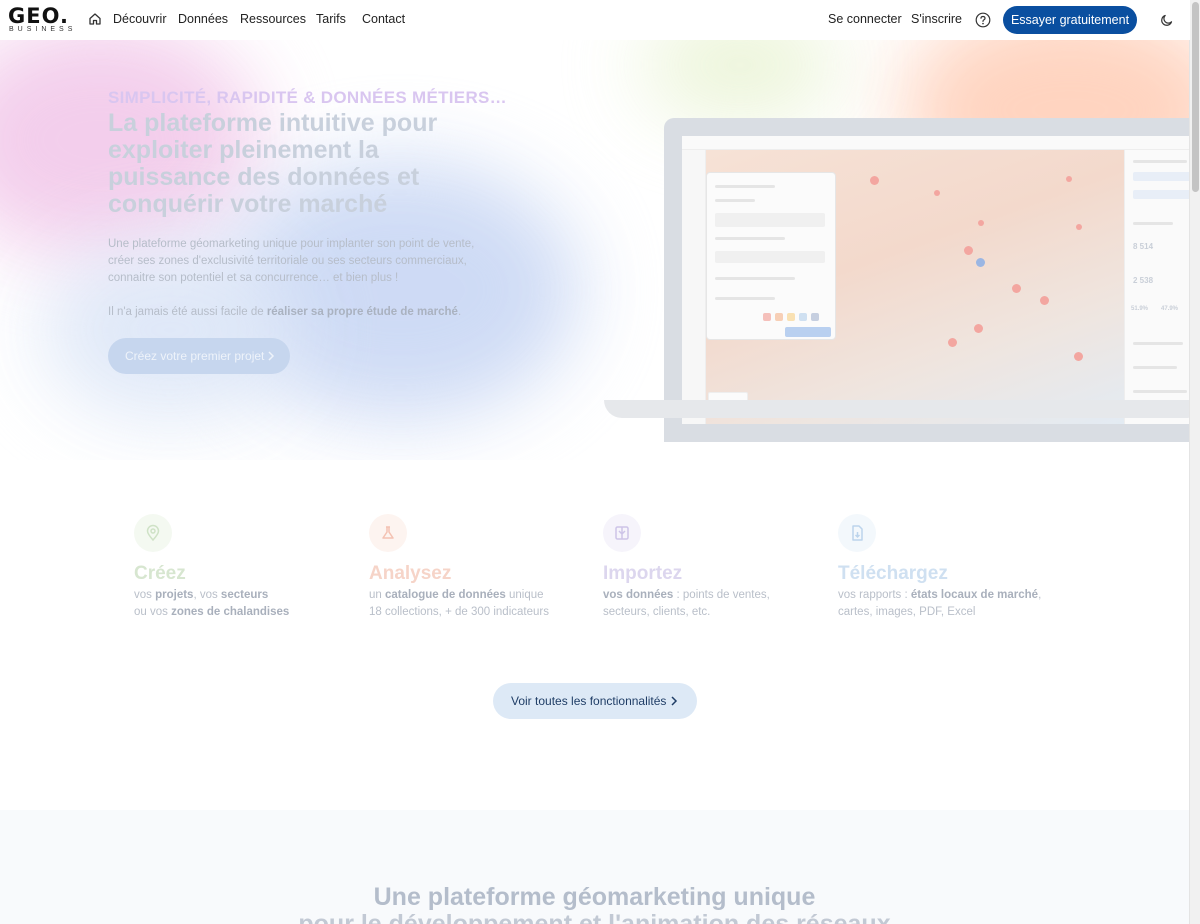 The image size is (1200, 924). What do you see at coordinates (1143, 280) in the screenshot?
I see `stat-value-2: 2 538` at bounding box center [1143, 280].